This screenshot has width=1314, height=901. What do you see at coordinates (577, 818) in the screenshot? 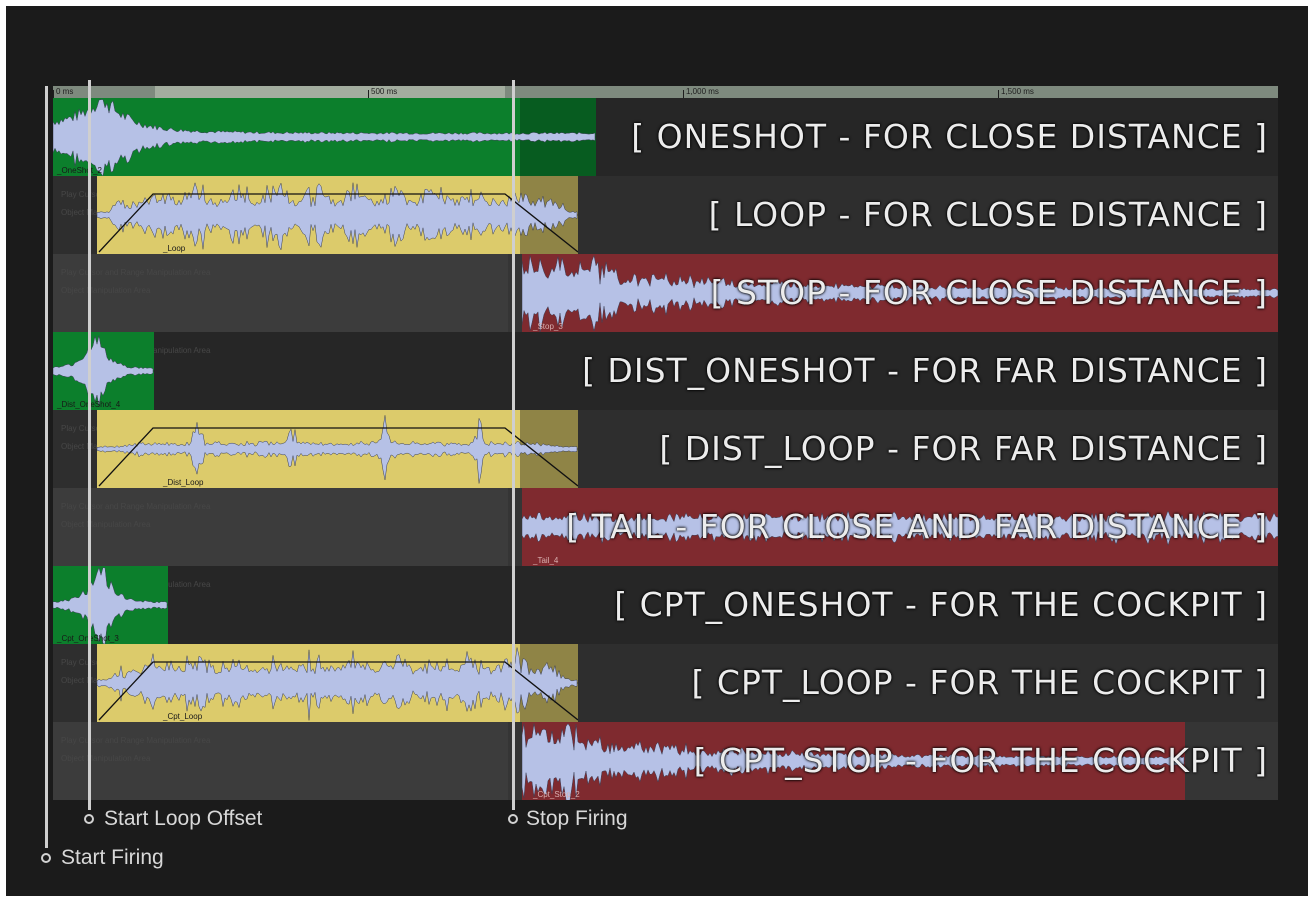
I see `stop-firing-label: Stop Firing` at bounding box center [577, 818].